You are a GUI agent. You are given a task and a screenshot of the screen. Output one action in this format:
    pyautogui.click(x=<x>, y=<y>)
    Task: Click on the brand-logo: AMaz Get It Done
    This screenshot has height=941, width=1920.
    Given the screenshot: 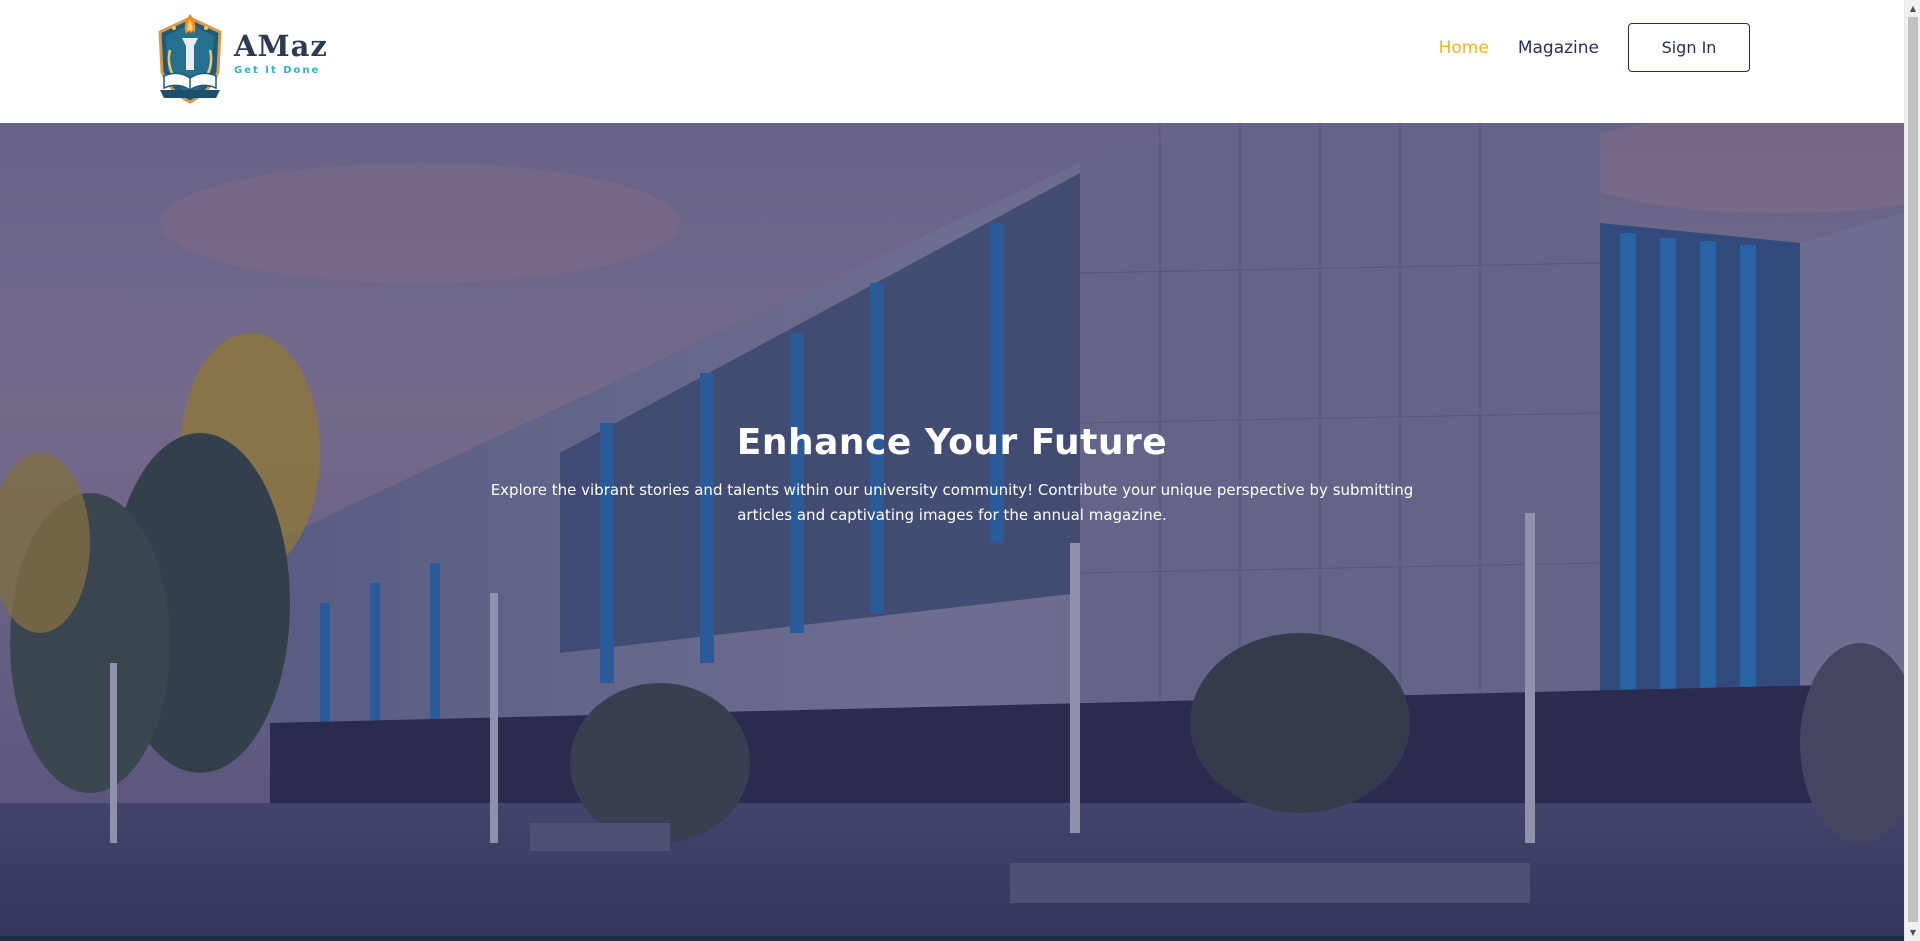 What is the action you would take?
    pyautogui.click(x=240, y=57)
    